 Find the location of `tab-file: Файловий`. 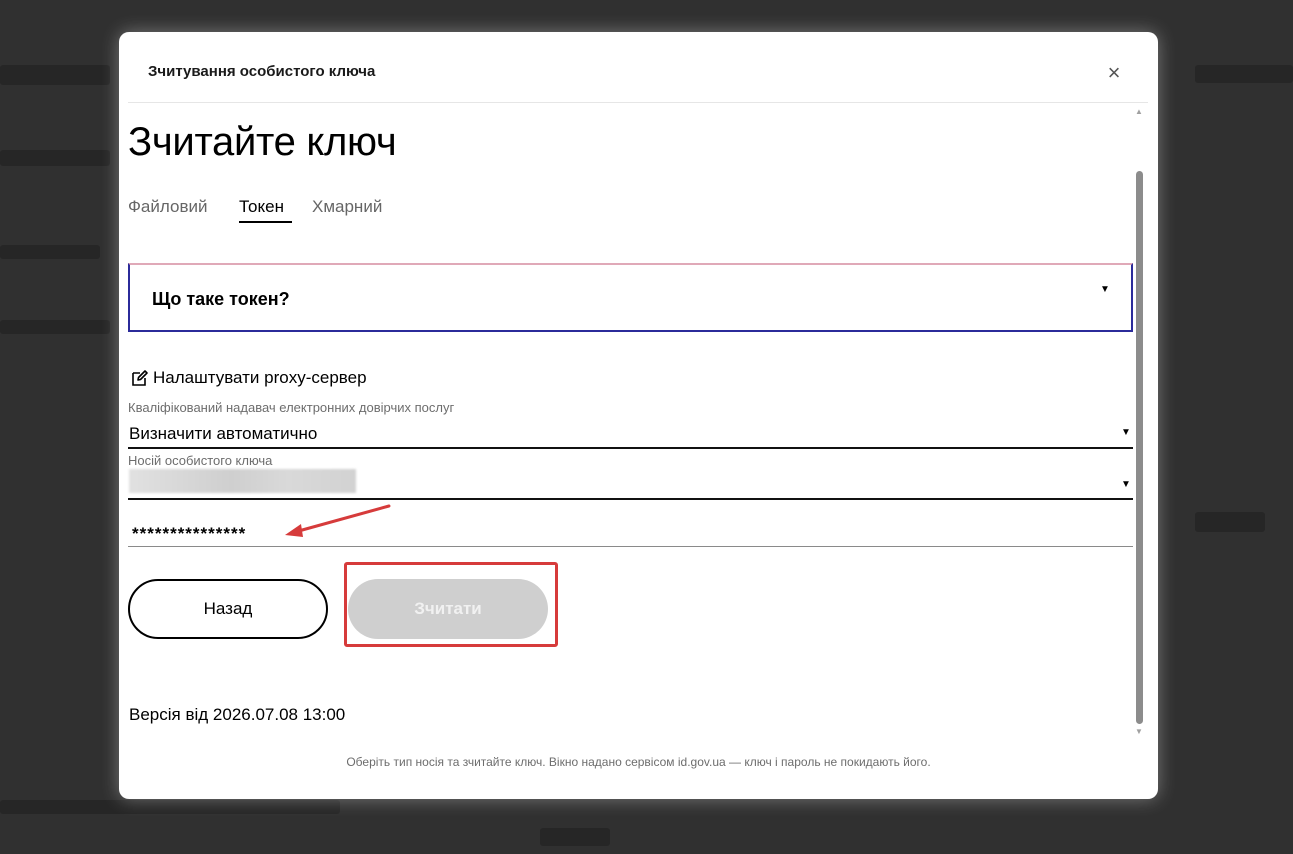

tab-file: Файловий is located at coordinates (167, 207).